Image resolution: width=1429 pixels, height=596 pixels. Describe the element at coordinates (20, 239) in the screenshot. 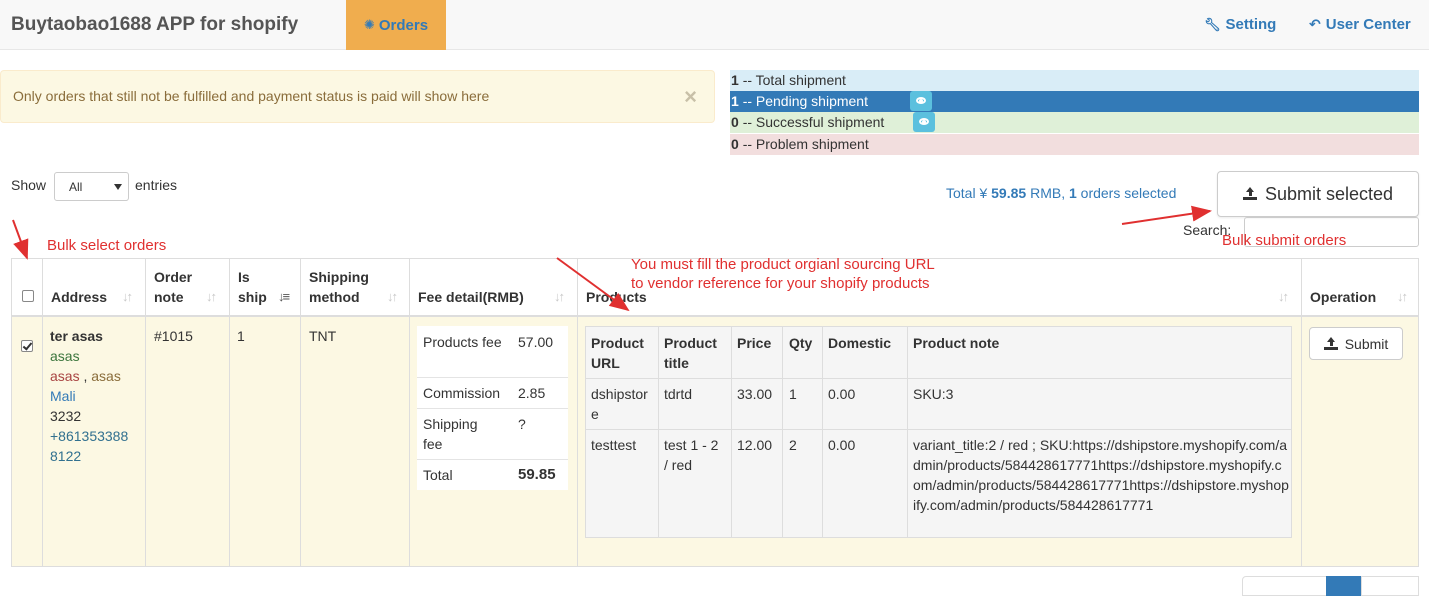

I see `arrow-bulk-select` at that location.